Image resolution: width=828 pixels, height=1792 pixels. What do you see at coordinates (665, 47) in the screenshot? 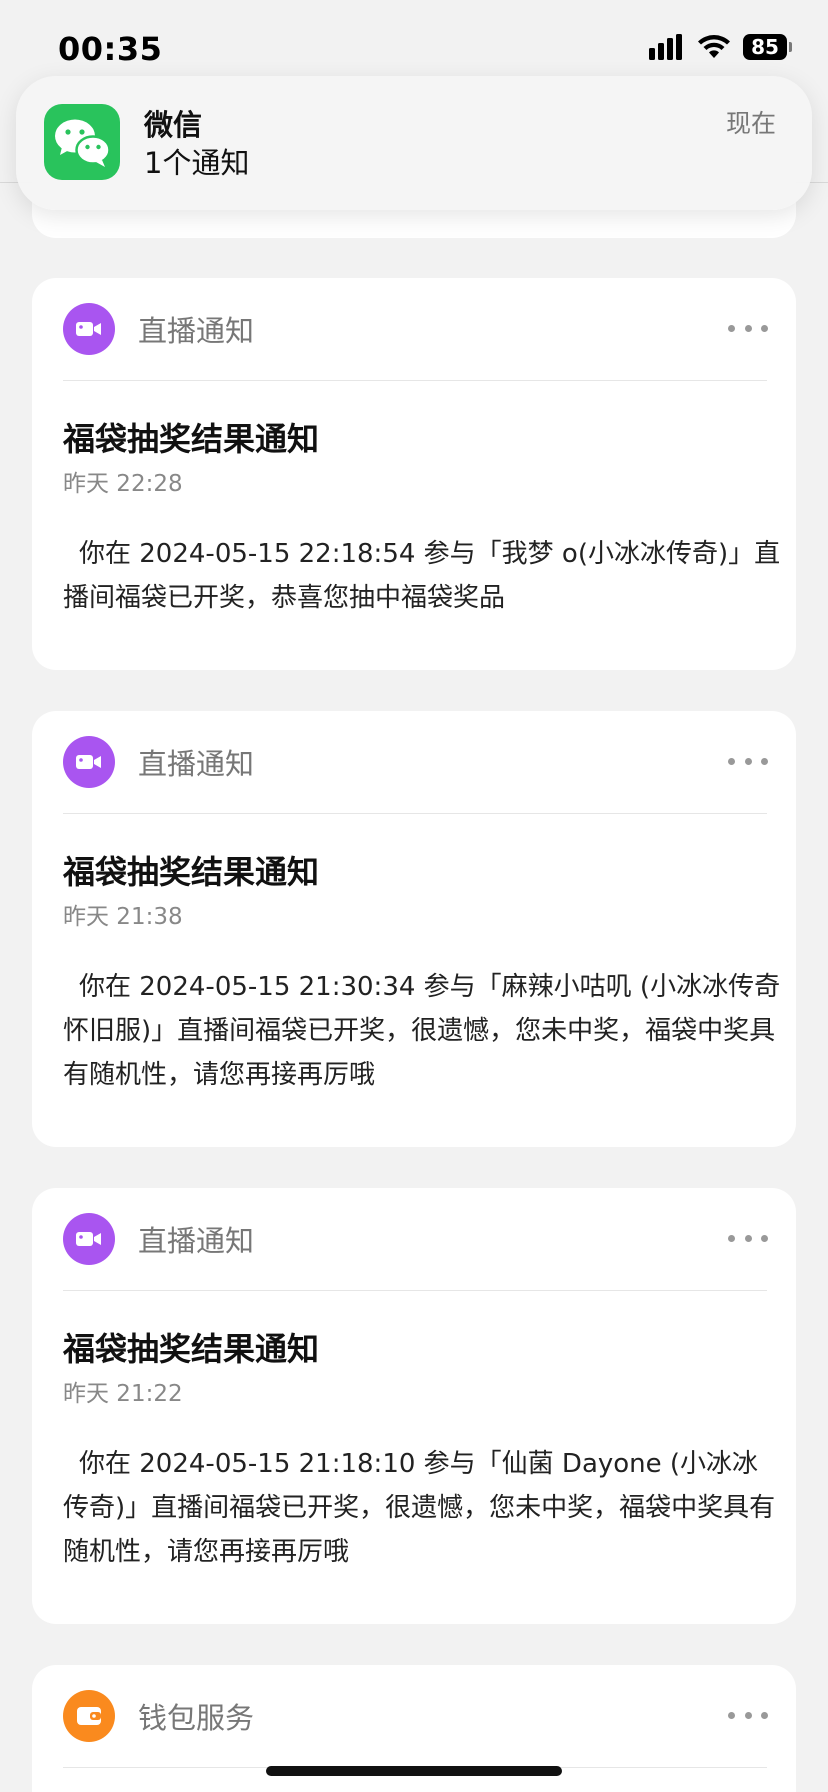
I see `cellular-signal-icon` at bounding box center [665, 47].